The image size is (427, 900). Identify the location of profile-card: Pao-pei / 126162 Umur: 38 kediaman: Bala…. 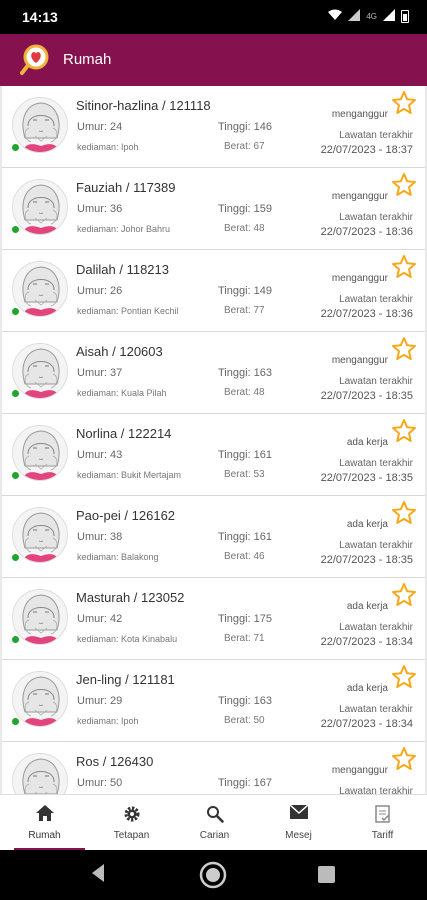
(213, 537).